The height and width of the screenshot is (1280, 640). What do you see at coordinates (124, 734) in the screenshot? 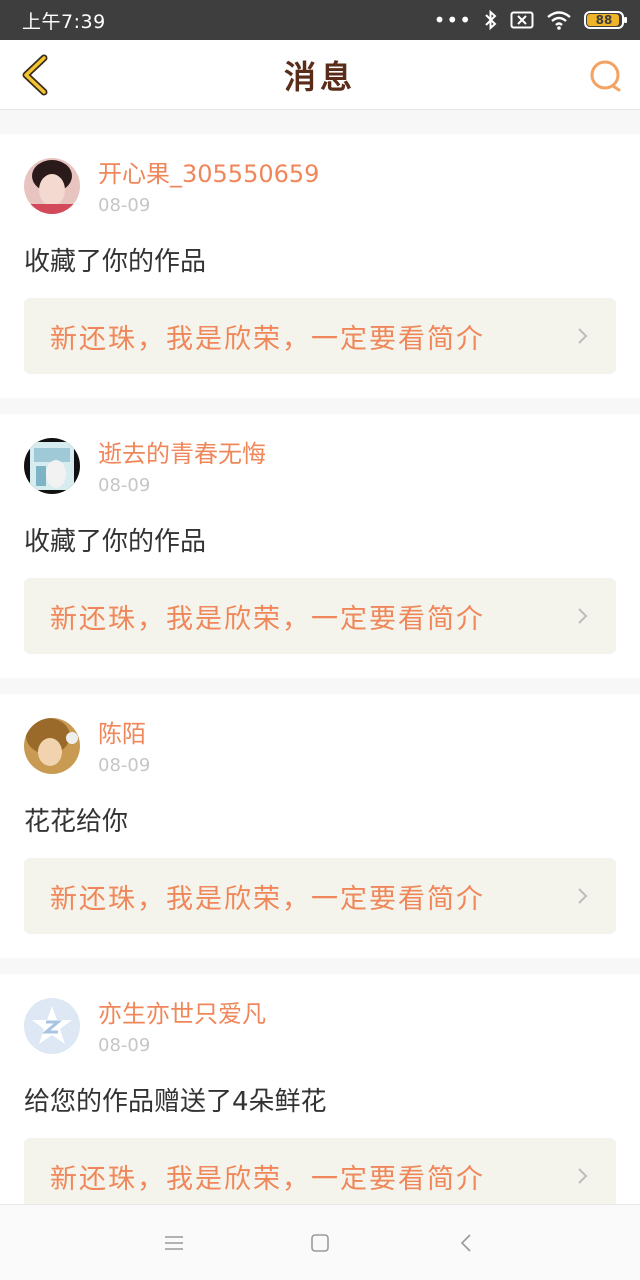
I see `username: 陈陌` at bounding box center [124, 734].